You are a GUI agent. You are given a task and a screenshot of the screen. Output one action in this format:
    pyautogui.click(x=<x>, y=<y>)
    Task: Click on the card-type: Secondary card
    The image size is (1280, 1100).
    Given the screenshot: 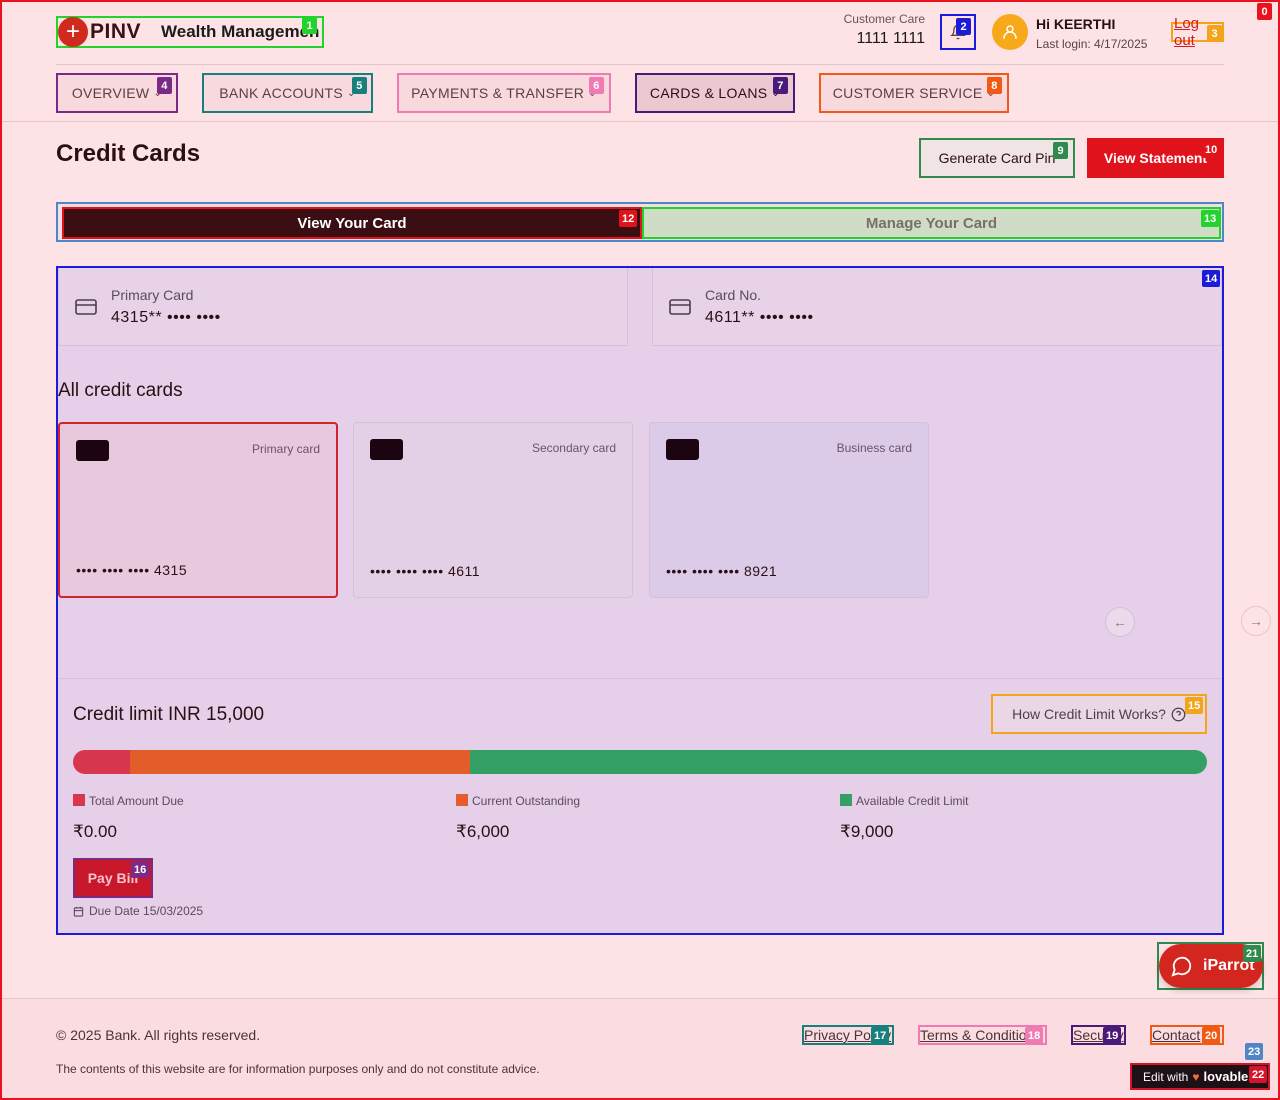 What is the action you would take?
    pyautogui.click(x=573, y=448)
    